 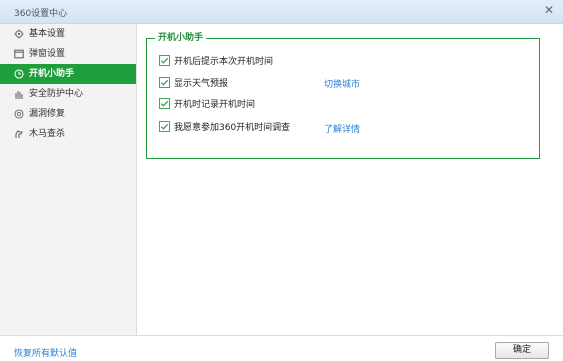 I want to click on sidebar-item-trojan-scan: 木马查杀, so click(x=68, y=134).